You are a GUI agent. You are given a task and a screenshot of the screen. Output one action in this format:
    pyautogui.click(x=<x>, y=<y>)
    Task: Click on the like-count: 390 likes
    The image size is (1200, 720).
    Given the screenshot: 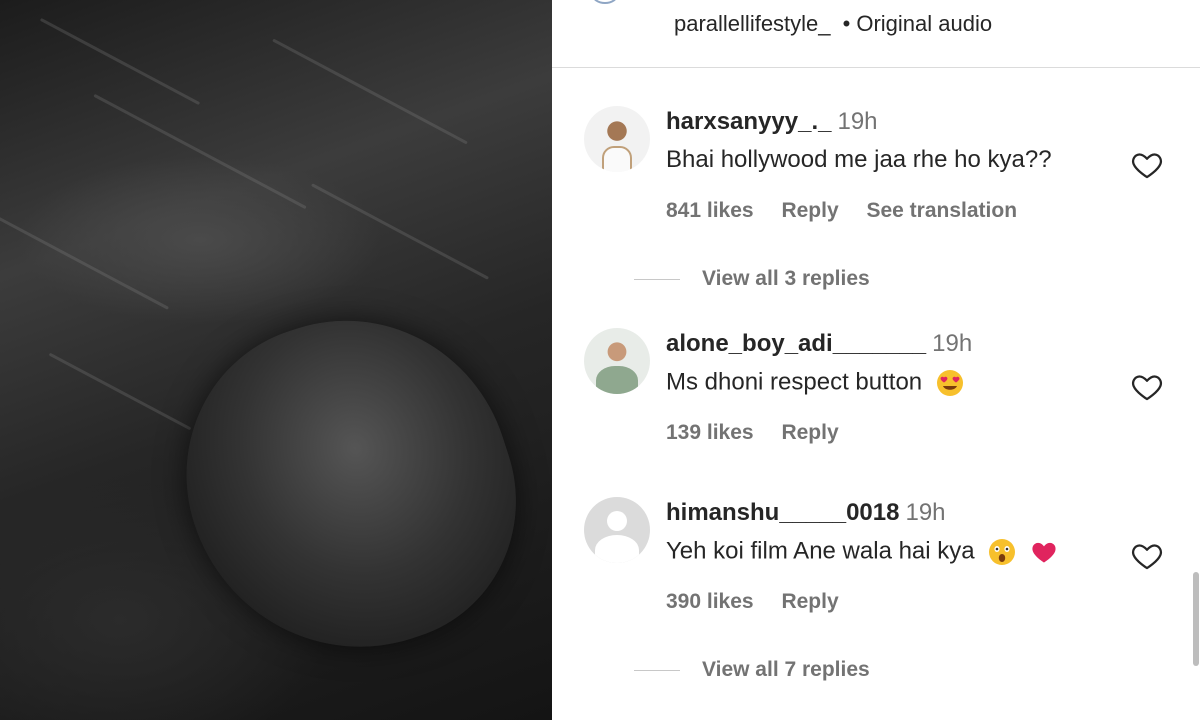 What is the action you would take?
    pyautogui.click(x=710, y=601)
    